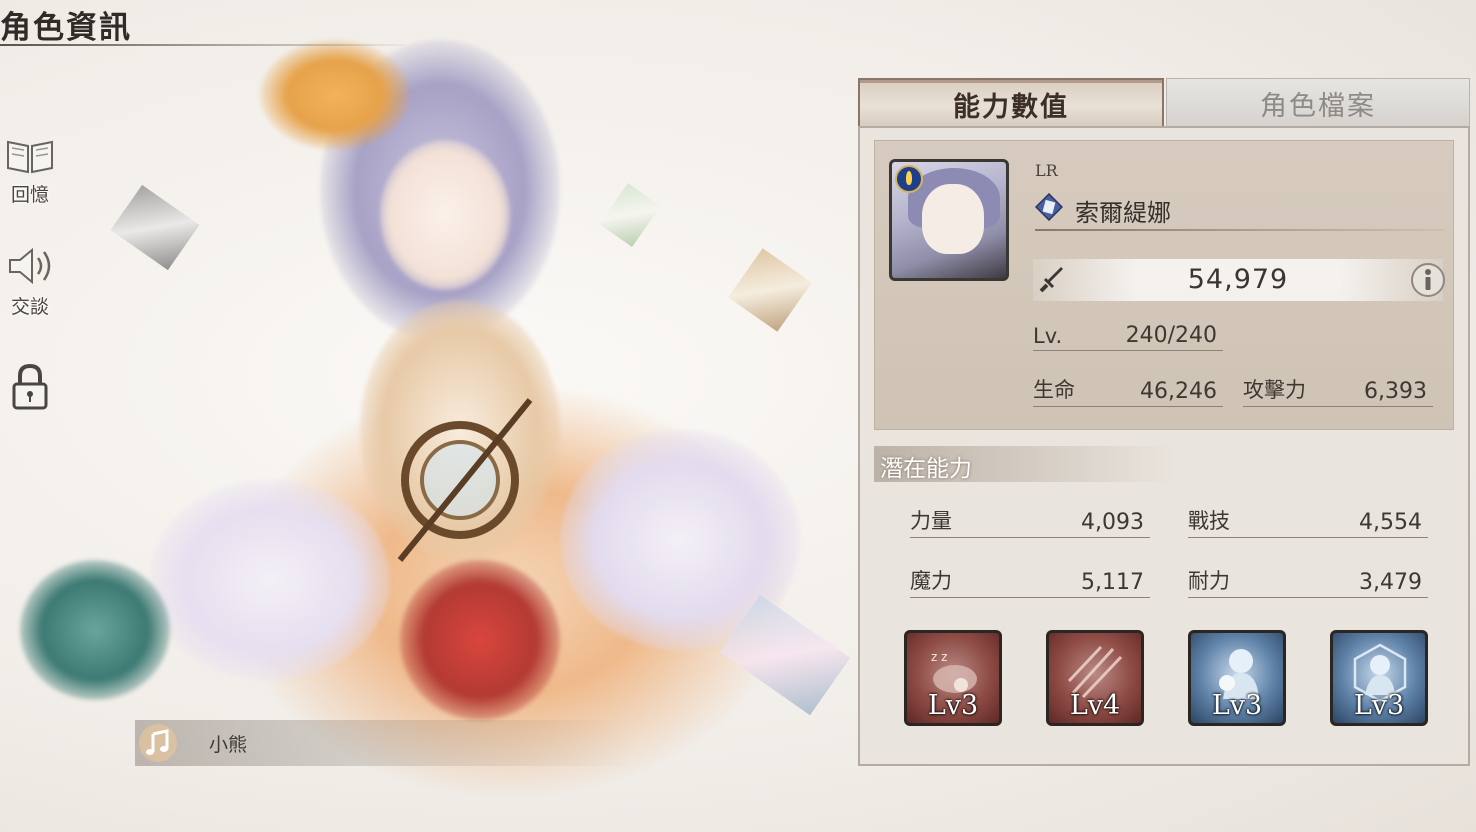  What do you see at coordinates (953, 705) in the screenshot?
I see `skill-level-1: Lv3` at bounding box center [953, 705].